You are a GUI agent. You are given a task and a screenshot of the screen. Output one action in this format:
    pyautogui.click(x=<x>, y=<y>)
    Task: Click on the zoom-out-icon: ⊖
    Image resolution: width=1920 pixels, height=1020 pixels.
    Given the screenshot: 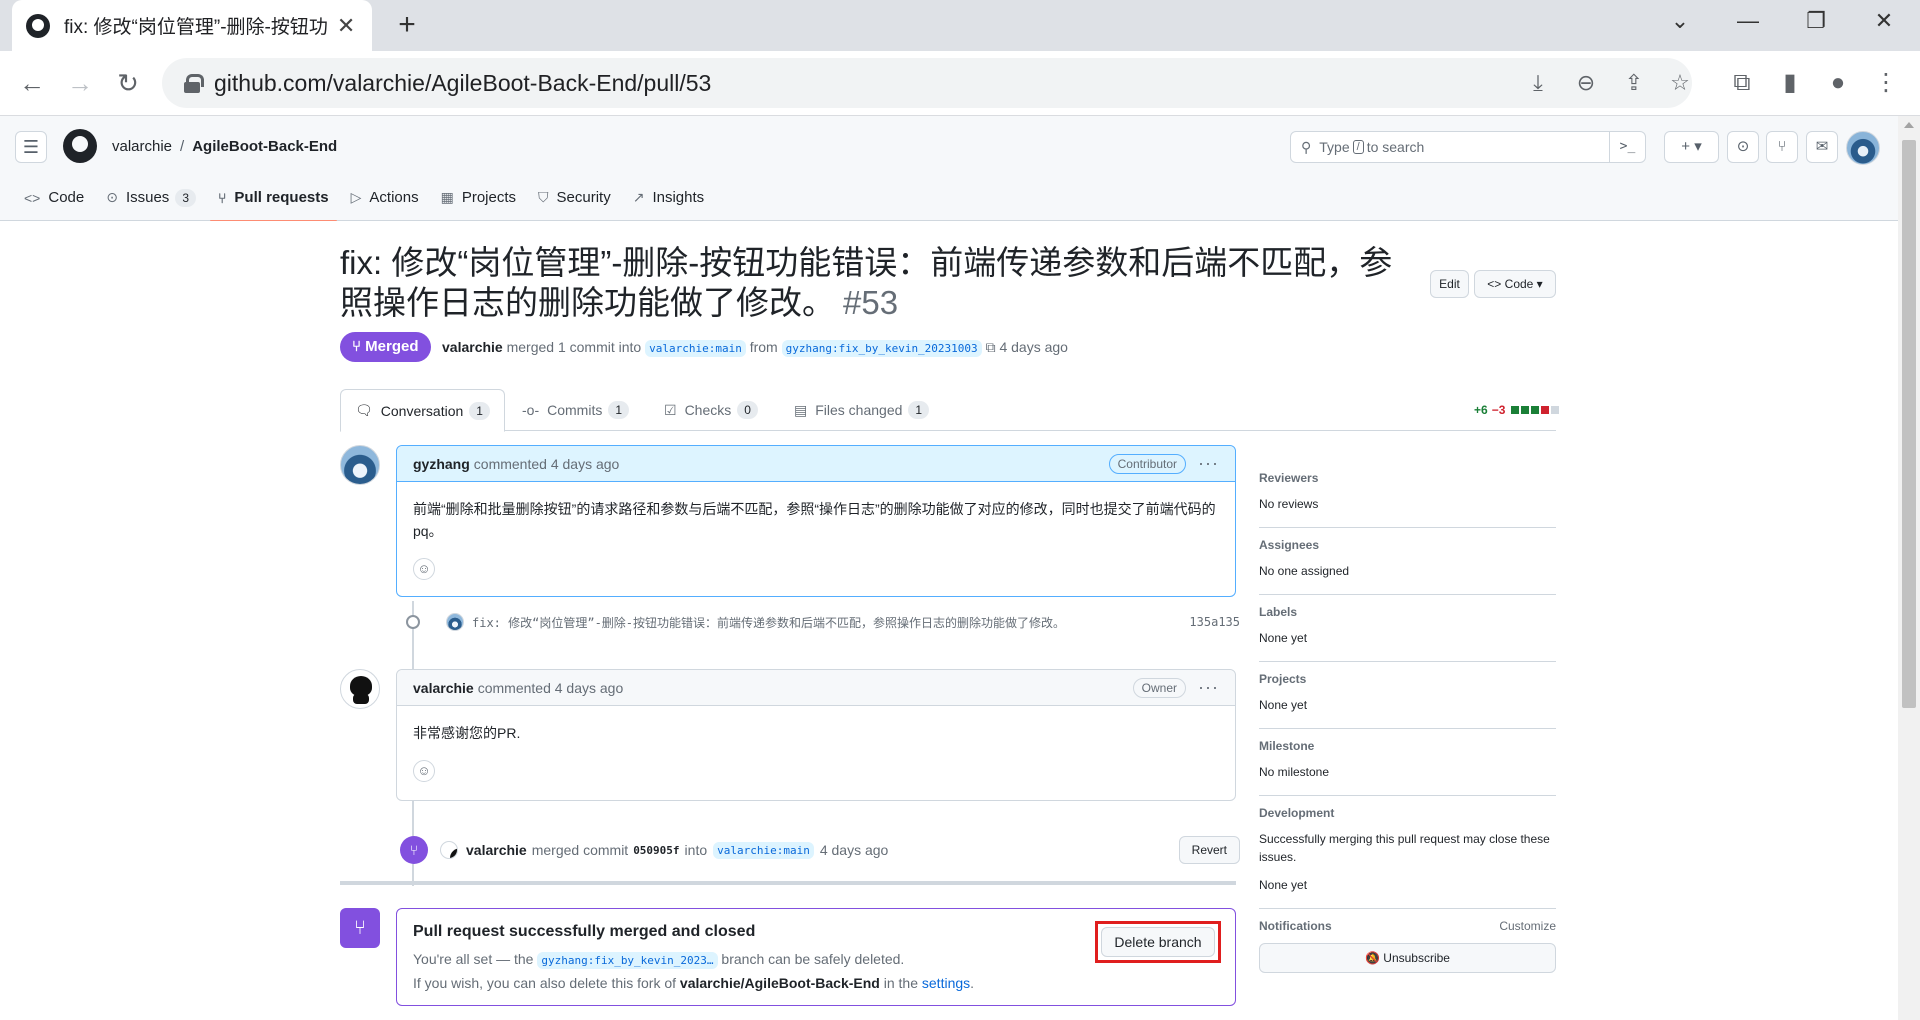 What is the action you would take?
    pyautogui.click(x=1586, y=84)
    